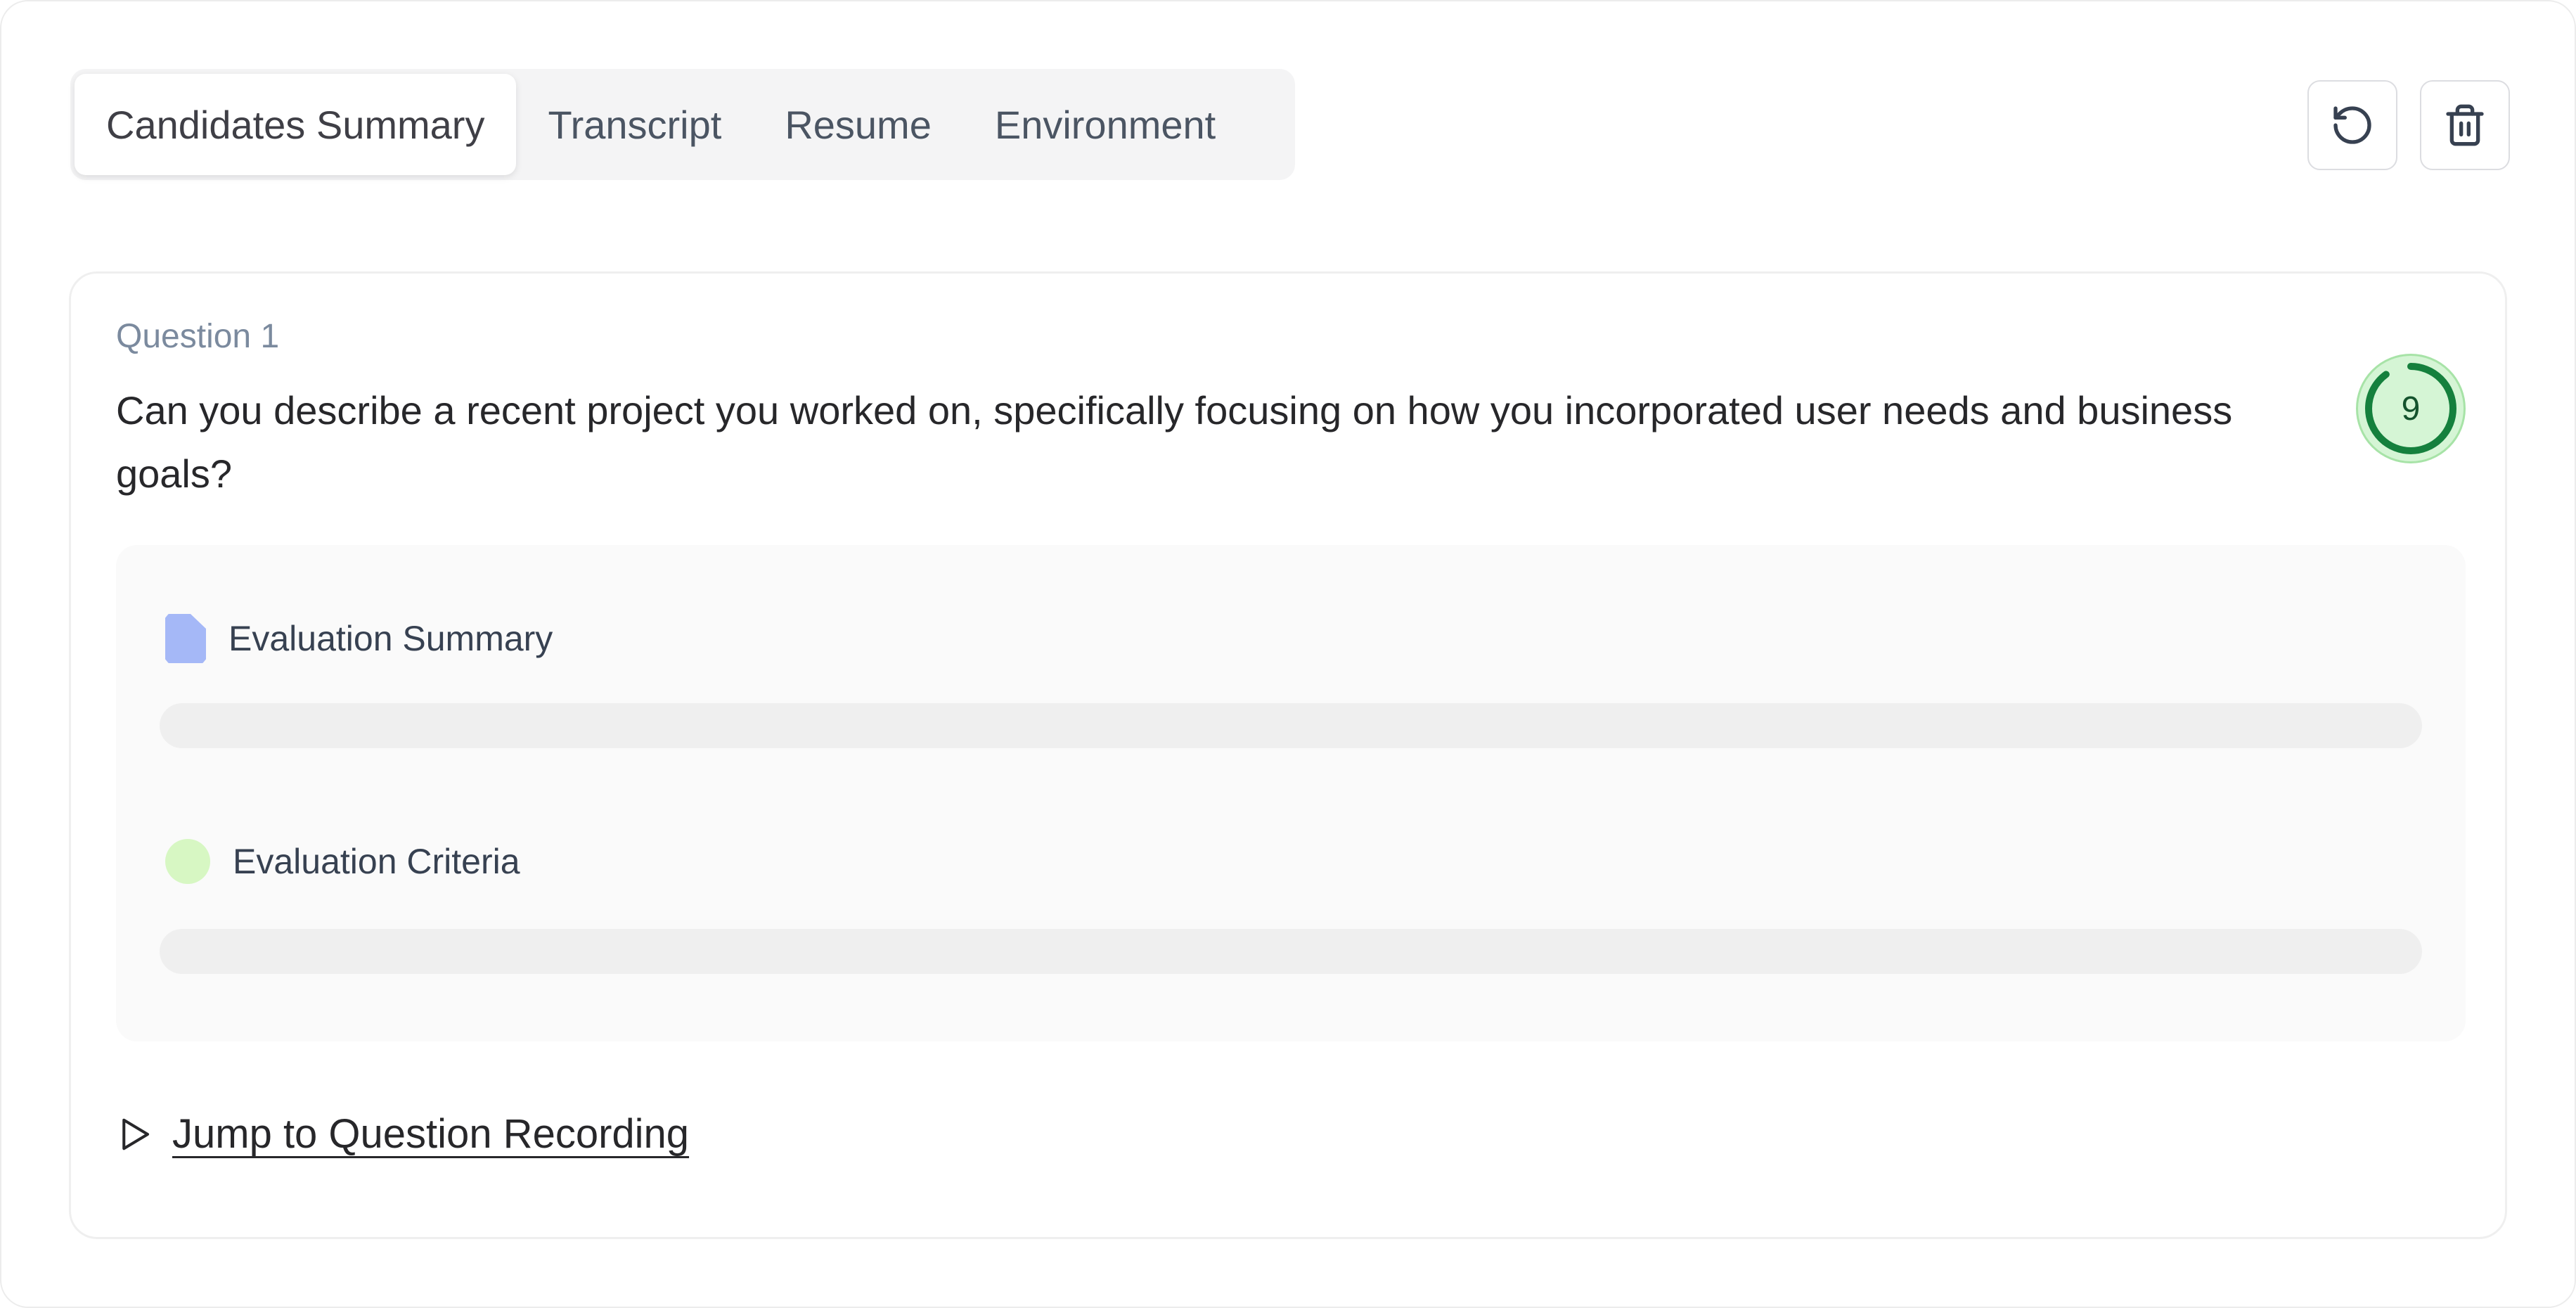  I want to click on evaluation-summary-skeleton, so click(1291, 725).